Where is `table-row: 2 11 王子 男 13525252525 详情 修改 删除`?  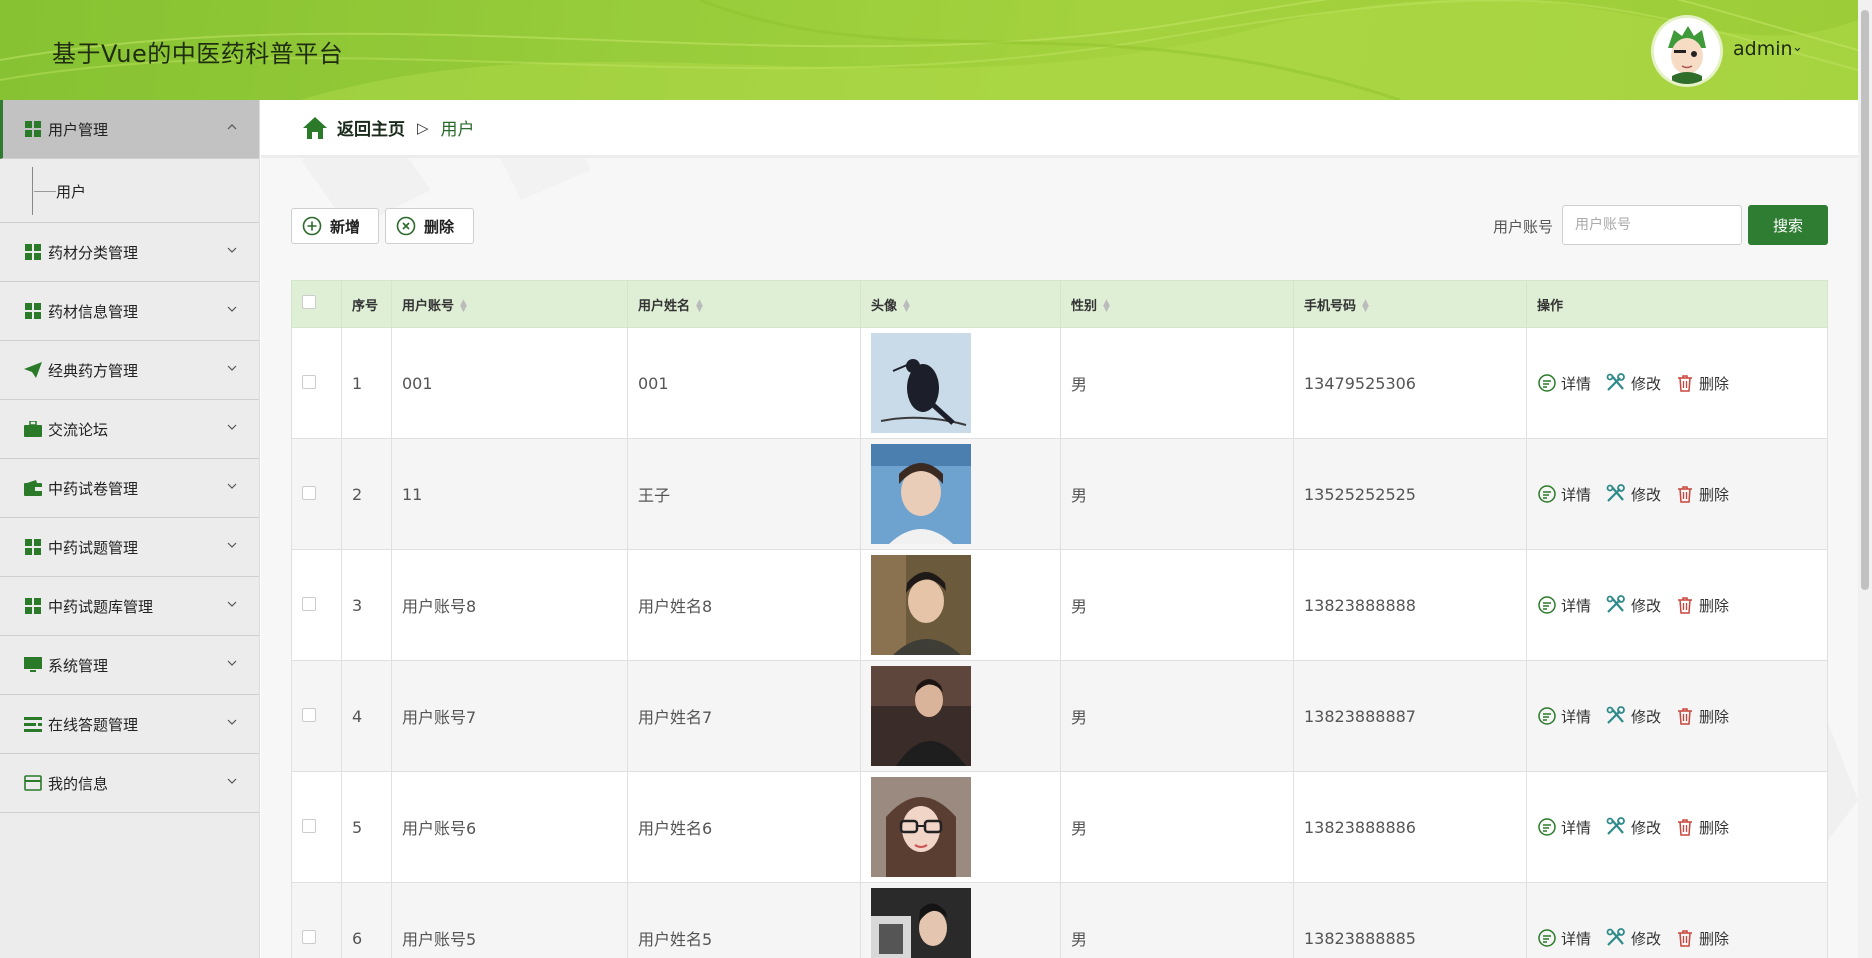 table-row: 2 11 王子 男 13525252525 详情 修改 删除 is located at coordinates (1059, 494).